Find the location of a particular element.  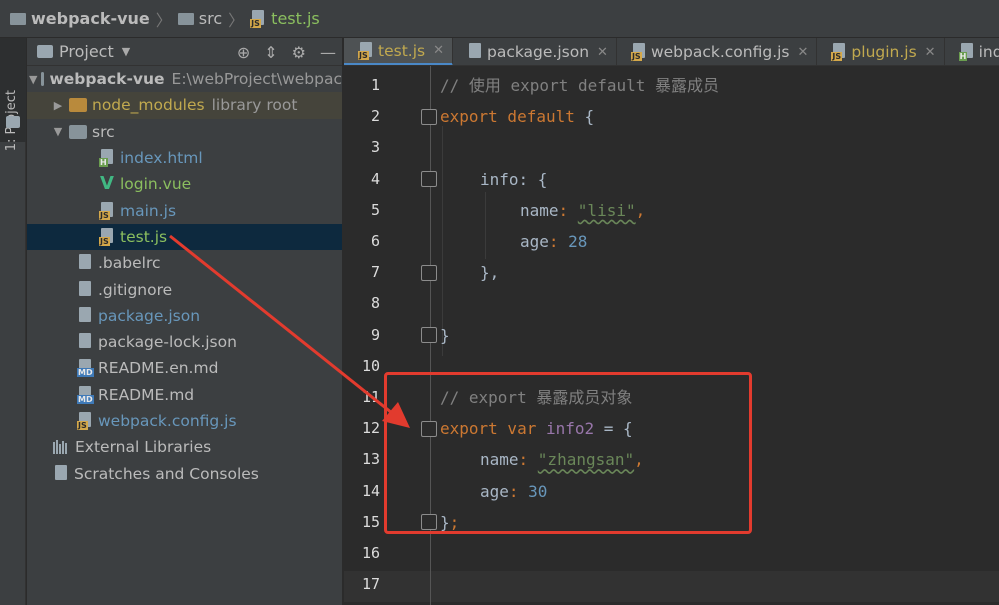

tab-package-json: package.json ✕ is located at coordinates (535, 51).